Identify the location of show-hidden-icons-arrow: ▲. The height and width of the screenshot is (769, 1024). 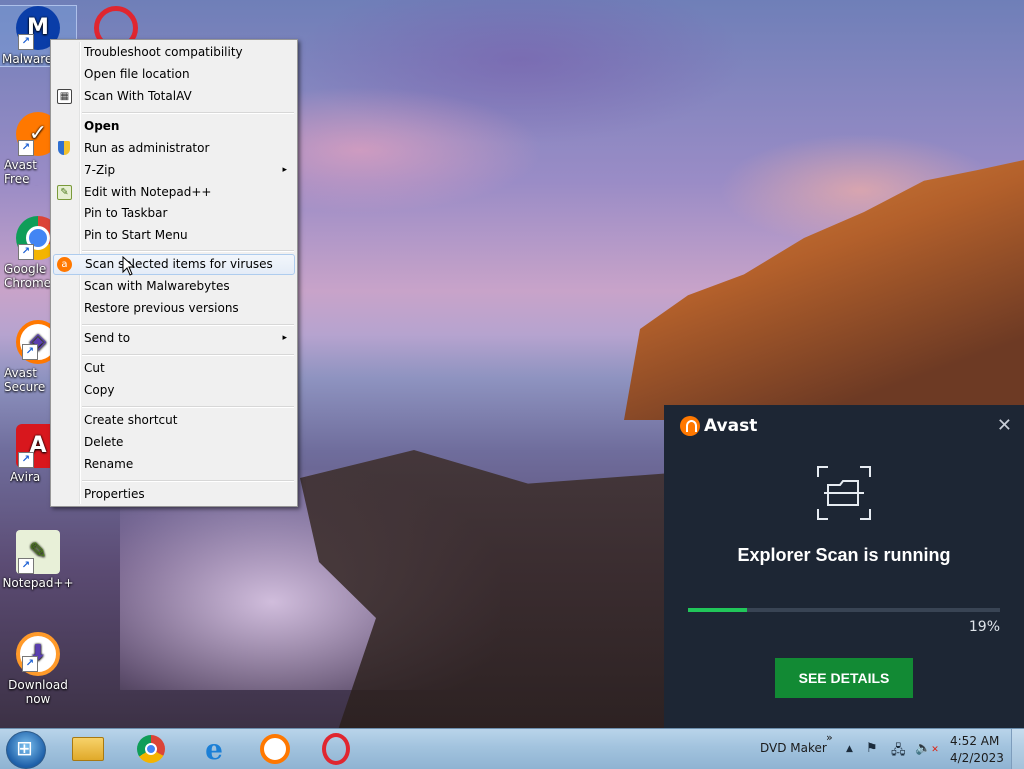
(849, 749).